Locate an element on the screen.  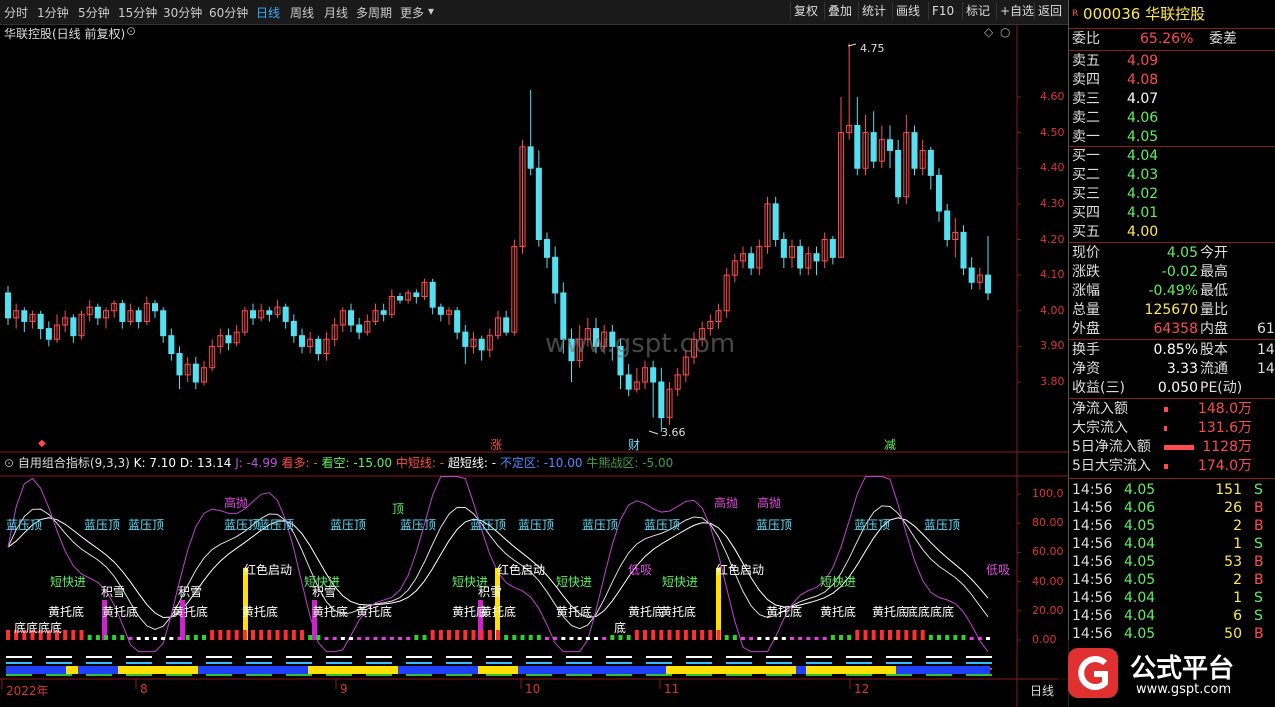
tick-price: 4.05 is located at coordinates (1140, 562).